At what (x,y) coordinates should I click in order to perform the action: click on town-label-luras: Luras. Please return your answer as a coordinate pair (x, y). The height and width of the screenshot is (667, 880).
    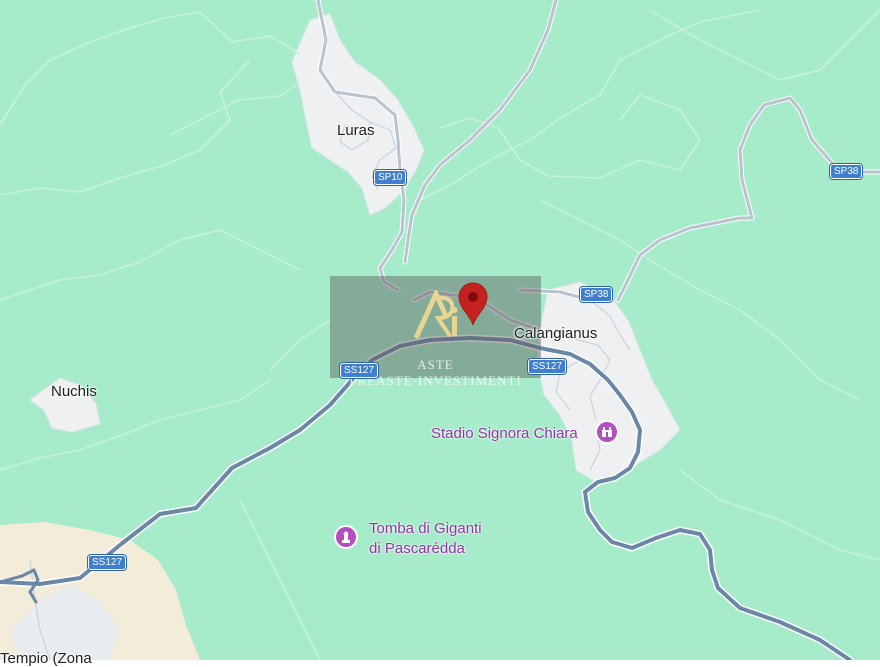
    Looking at the image, I should click on (356, 130).